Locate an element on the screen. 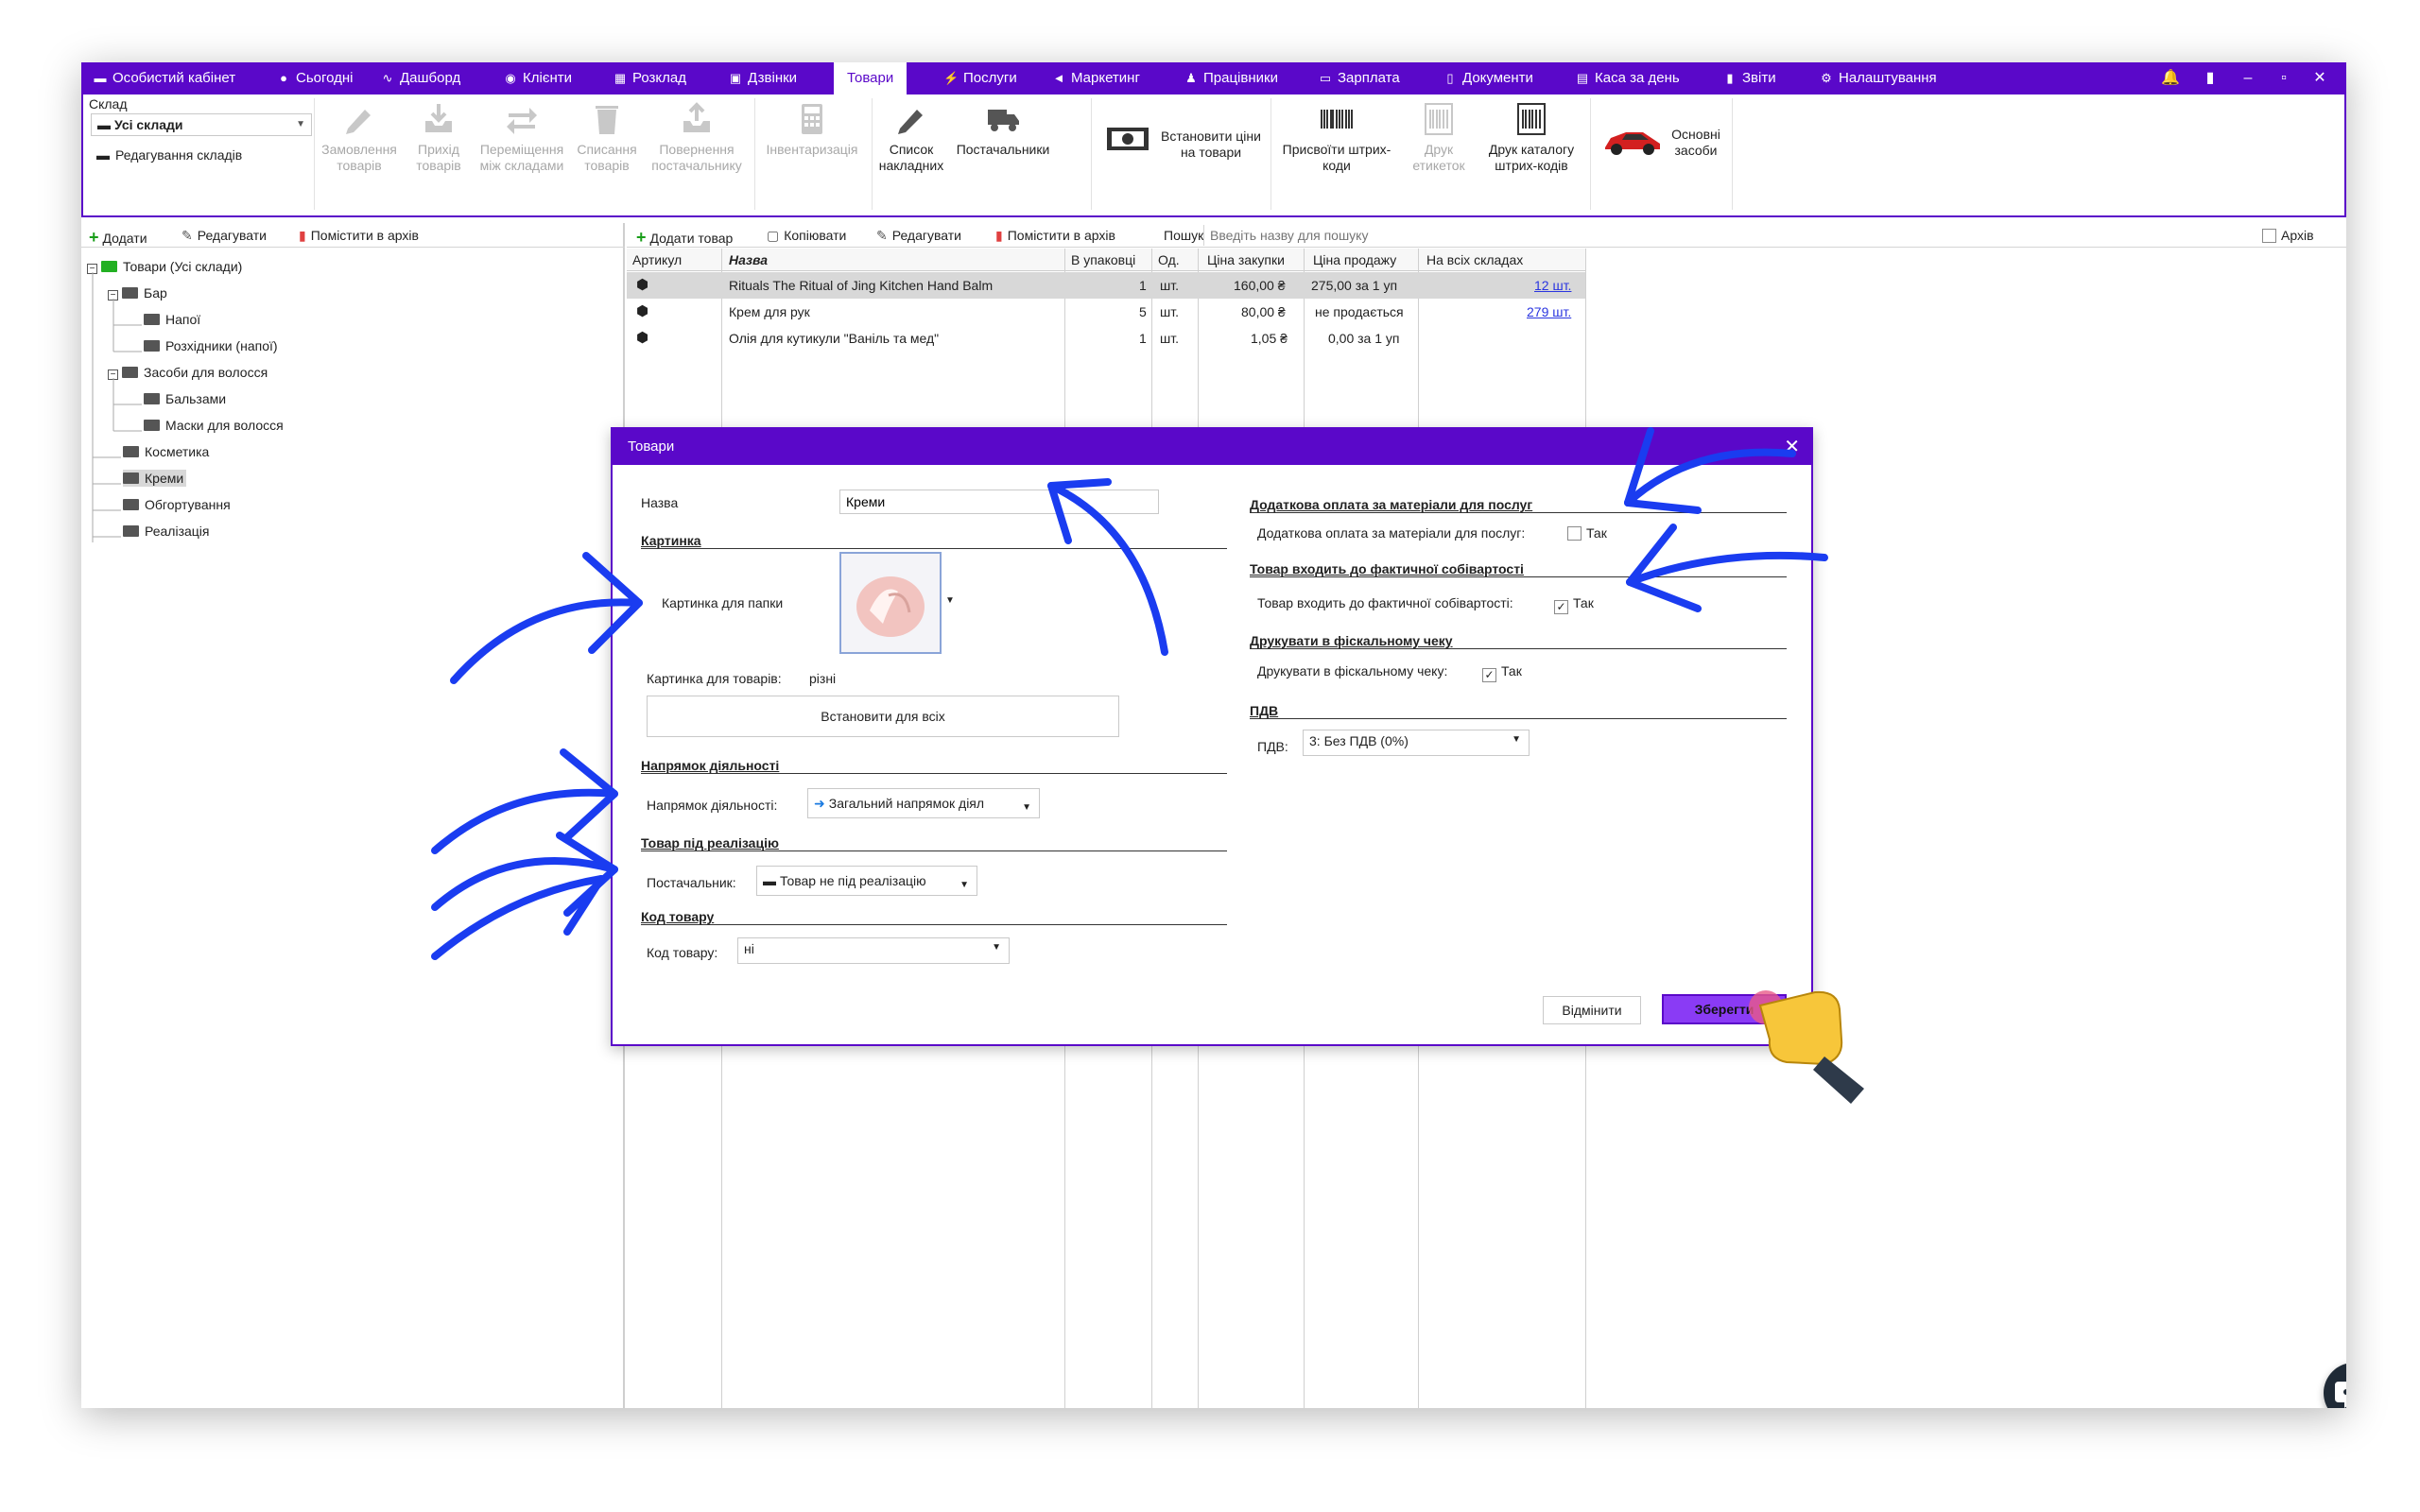 The image size is (2420, 1512). invoices-list-button: Список накладних is located at coordinates (911, 137).